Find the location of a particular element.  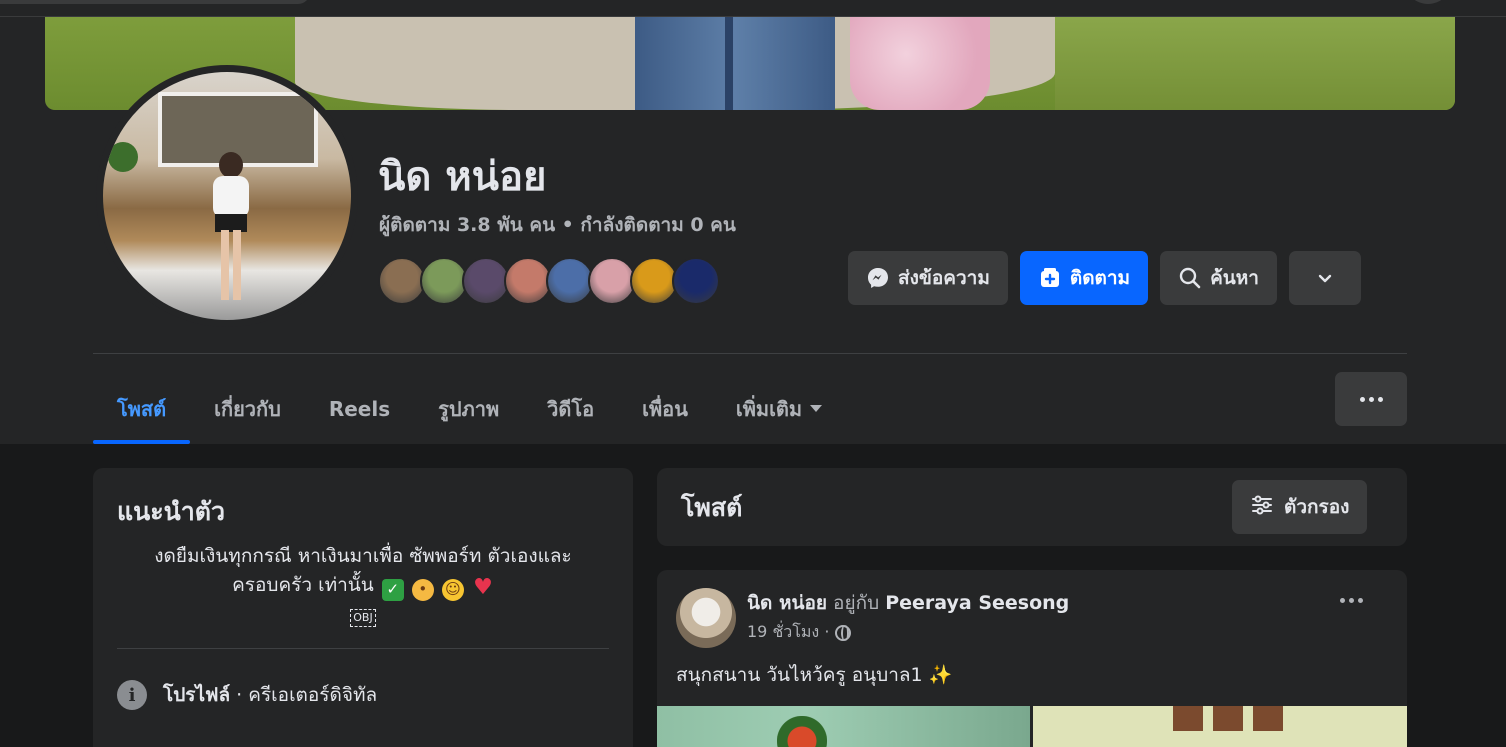

filter-icon is located at coordinates (1262, 507).